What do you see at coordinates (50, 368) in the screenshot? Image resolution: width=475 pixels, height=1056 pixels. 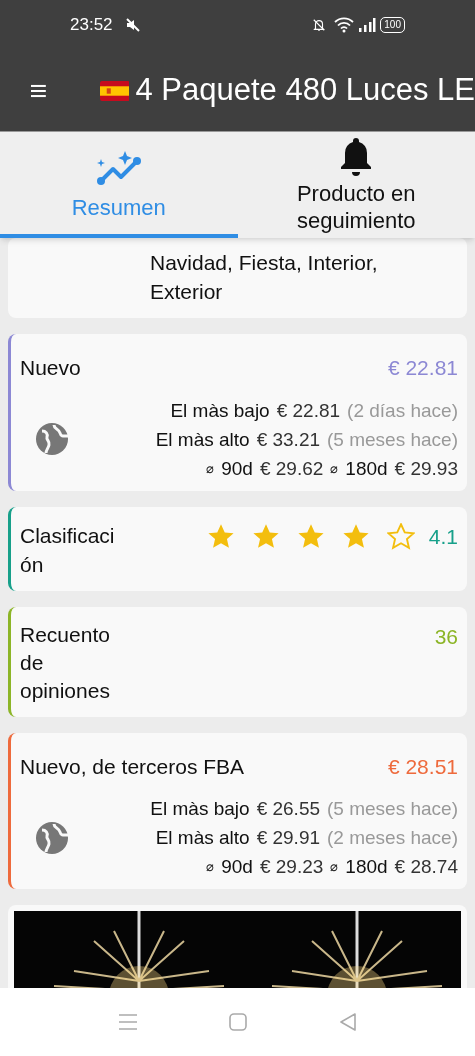 I see `price-label: Nuevo` at bounding box center [50, 368].